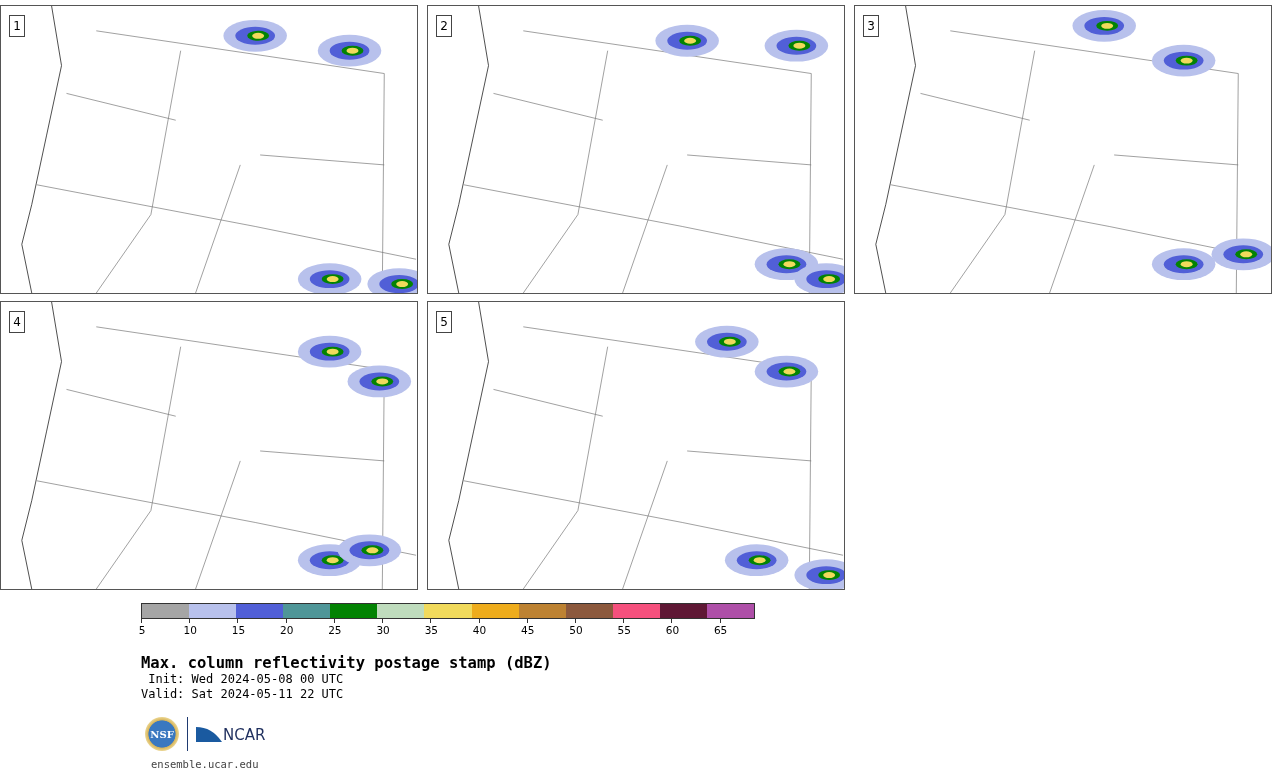 Image resolution: width=1280 pixels, height=773 pixels. Describe the element at coordinates (576, 630) in the screenshot. I see `tick-label: 50` at that location.